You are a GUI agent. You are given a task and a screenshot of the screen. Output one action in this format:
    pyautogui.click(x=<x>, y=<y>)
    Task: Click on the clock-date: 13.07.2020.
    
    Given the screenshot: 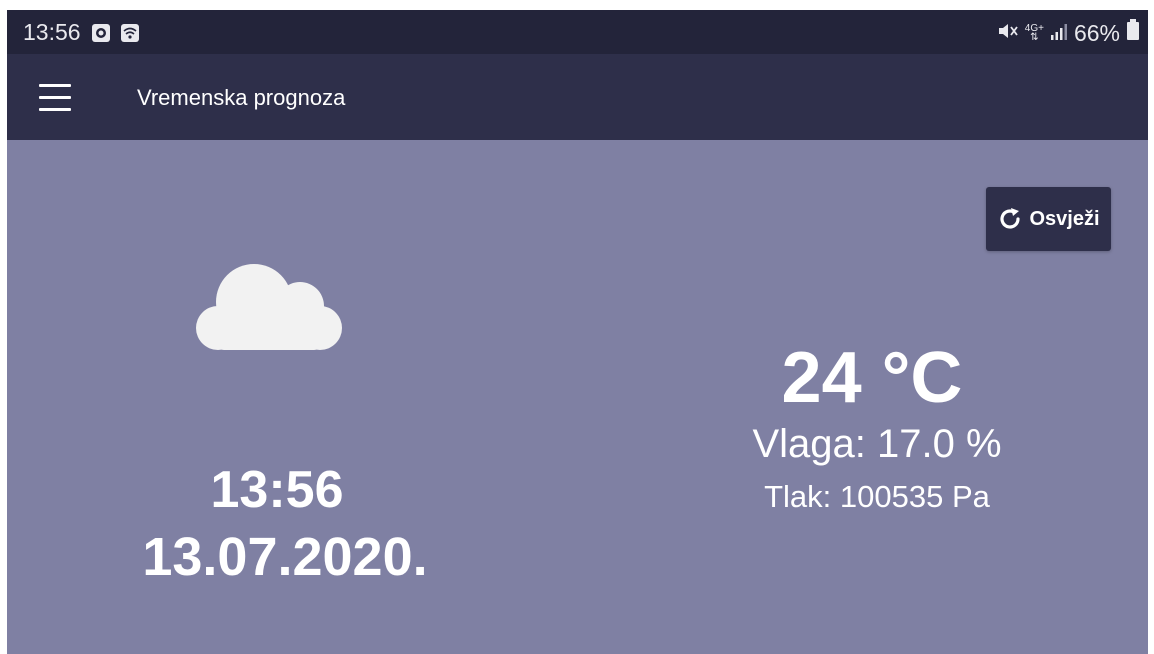 What is the action you would take?
    pyautogui.click(x=285, y=557)
    